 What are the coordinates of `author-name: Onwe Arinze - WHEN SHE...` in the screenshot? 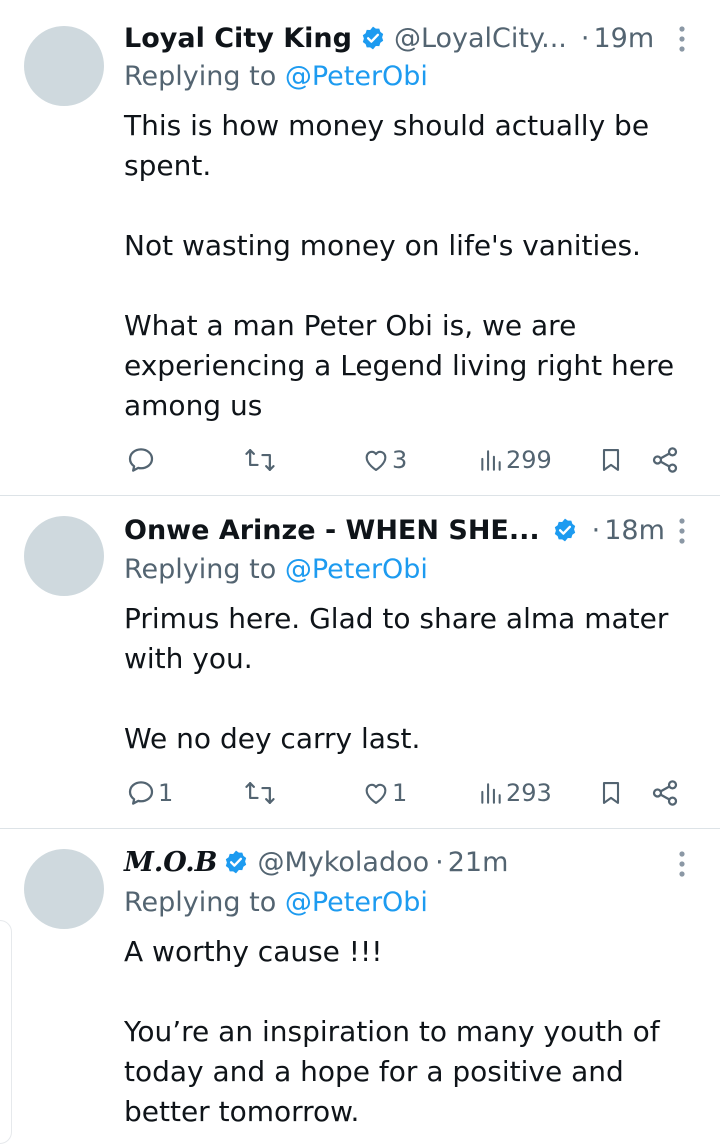 It's located at (332, 530).